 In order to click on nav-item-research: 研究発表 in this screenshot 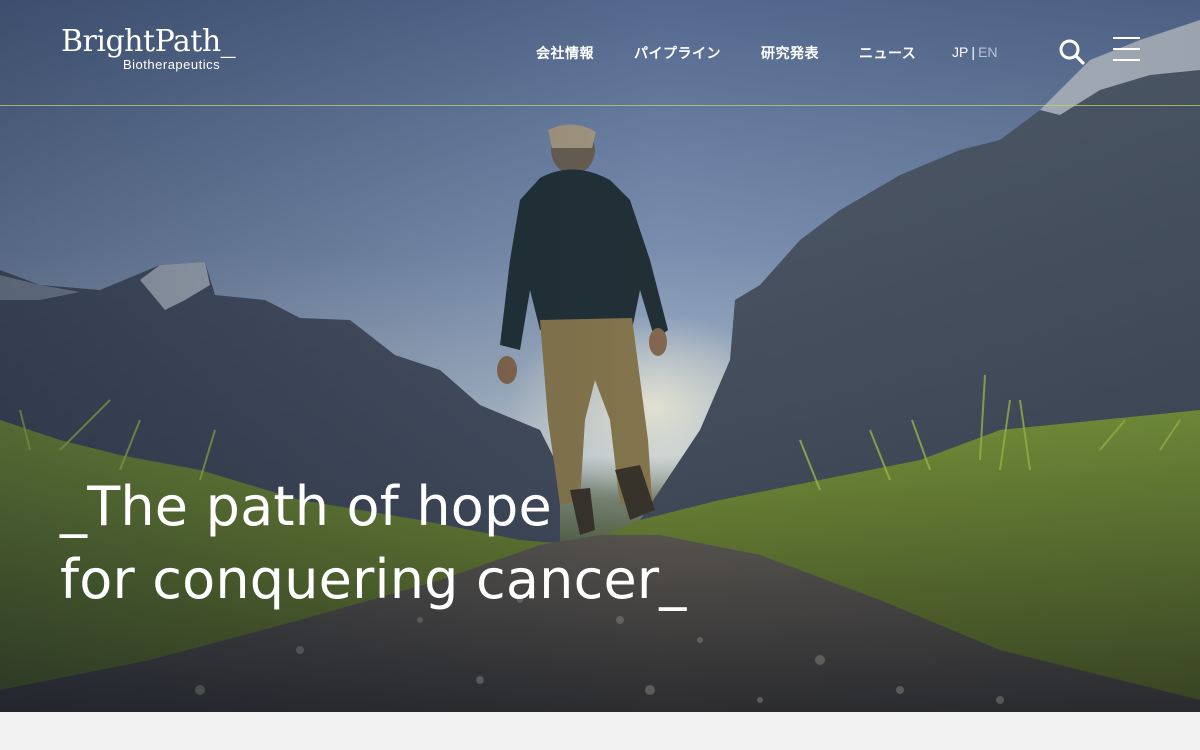, I will do `click(790, 53)`.